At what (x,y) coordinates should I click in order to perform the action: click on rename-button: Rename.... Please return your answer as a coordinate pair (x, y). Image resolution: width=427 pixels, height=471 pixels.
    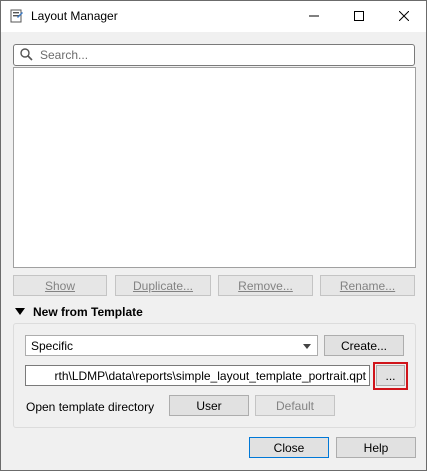
    Looking at the image, I should click on (367, 285).